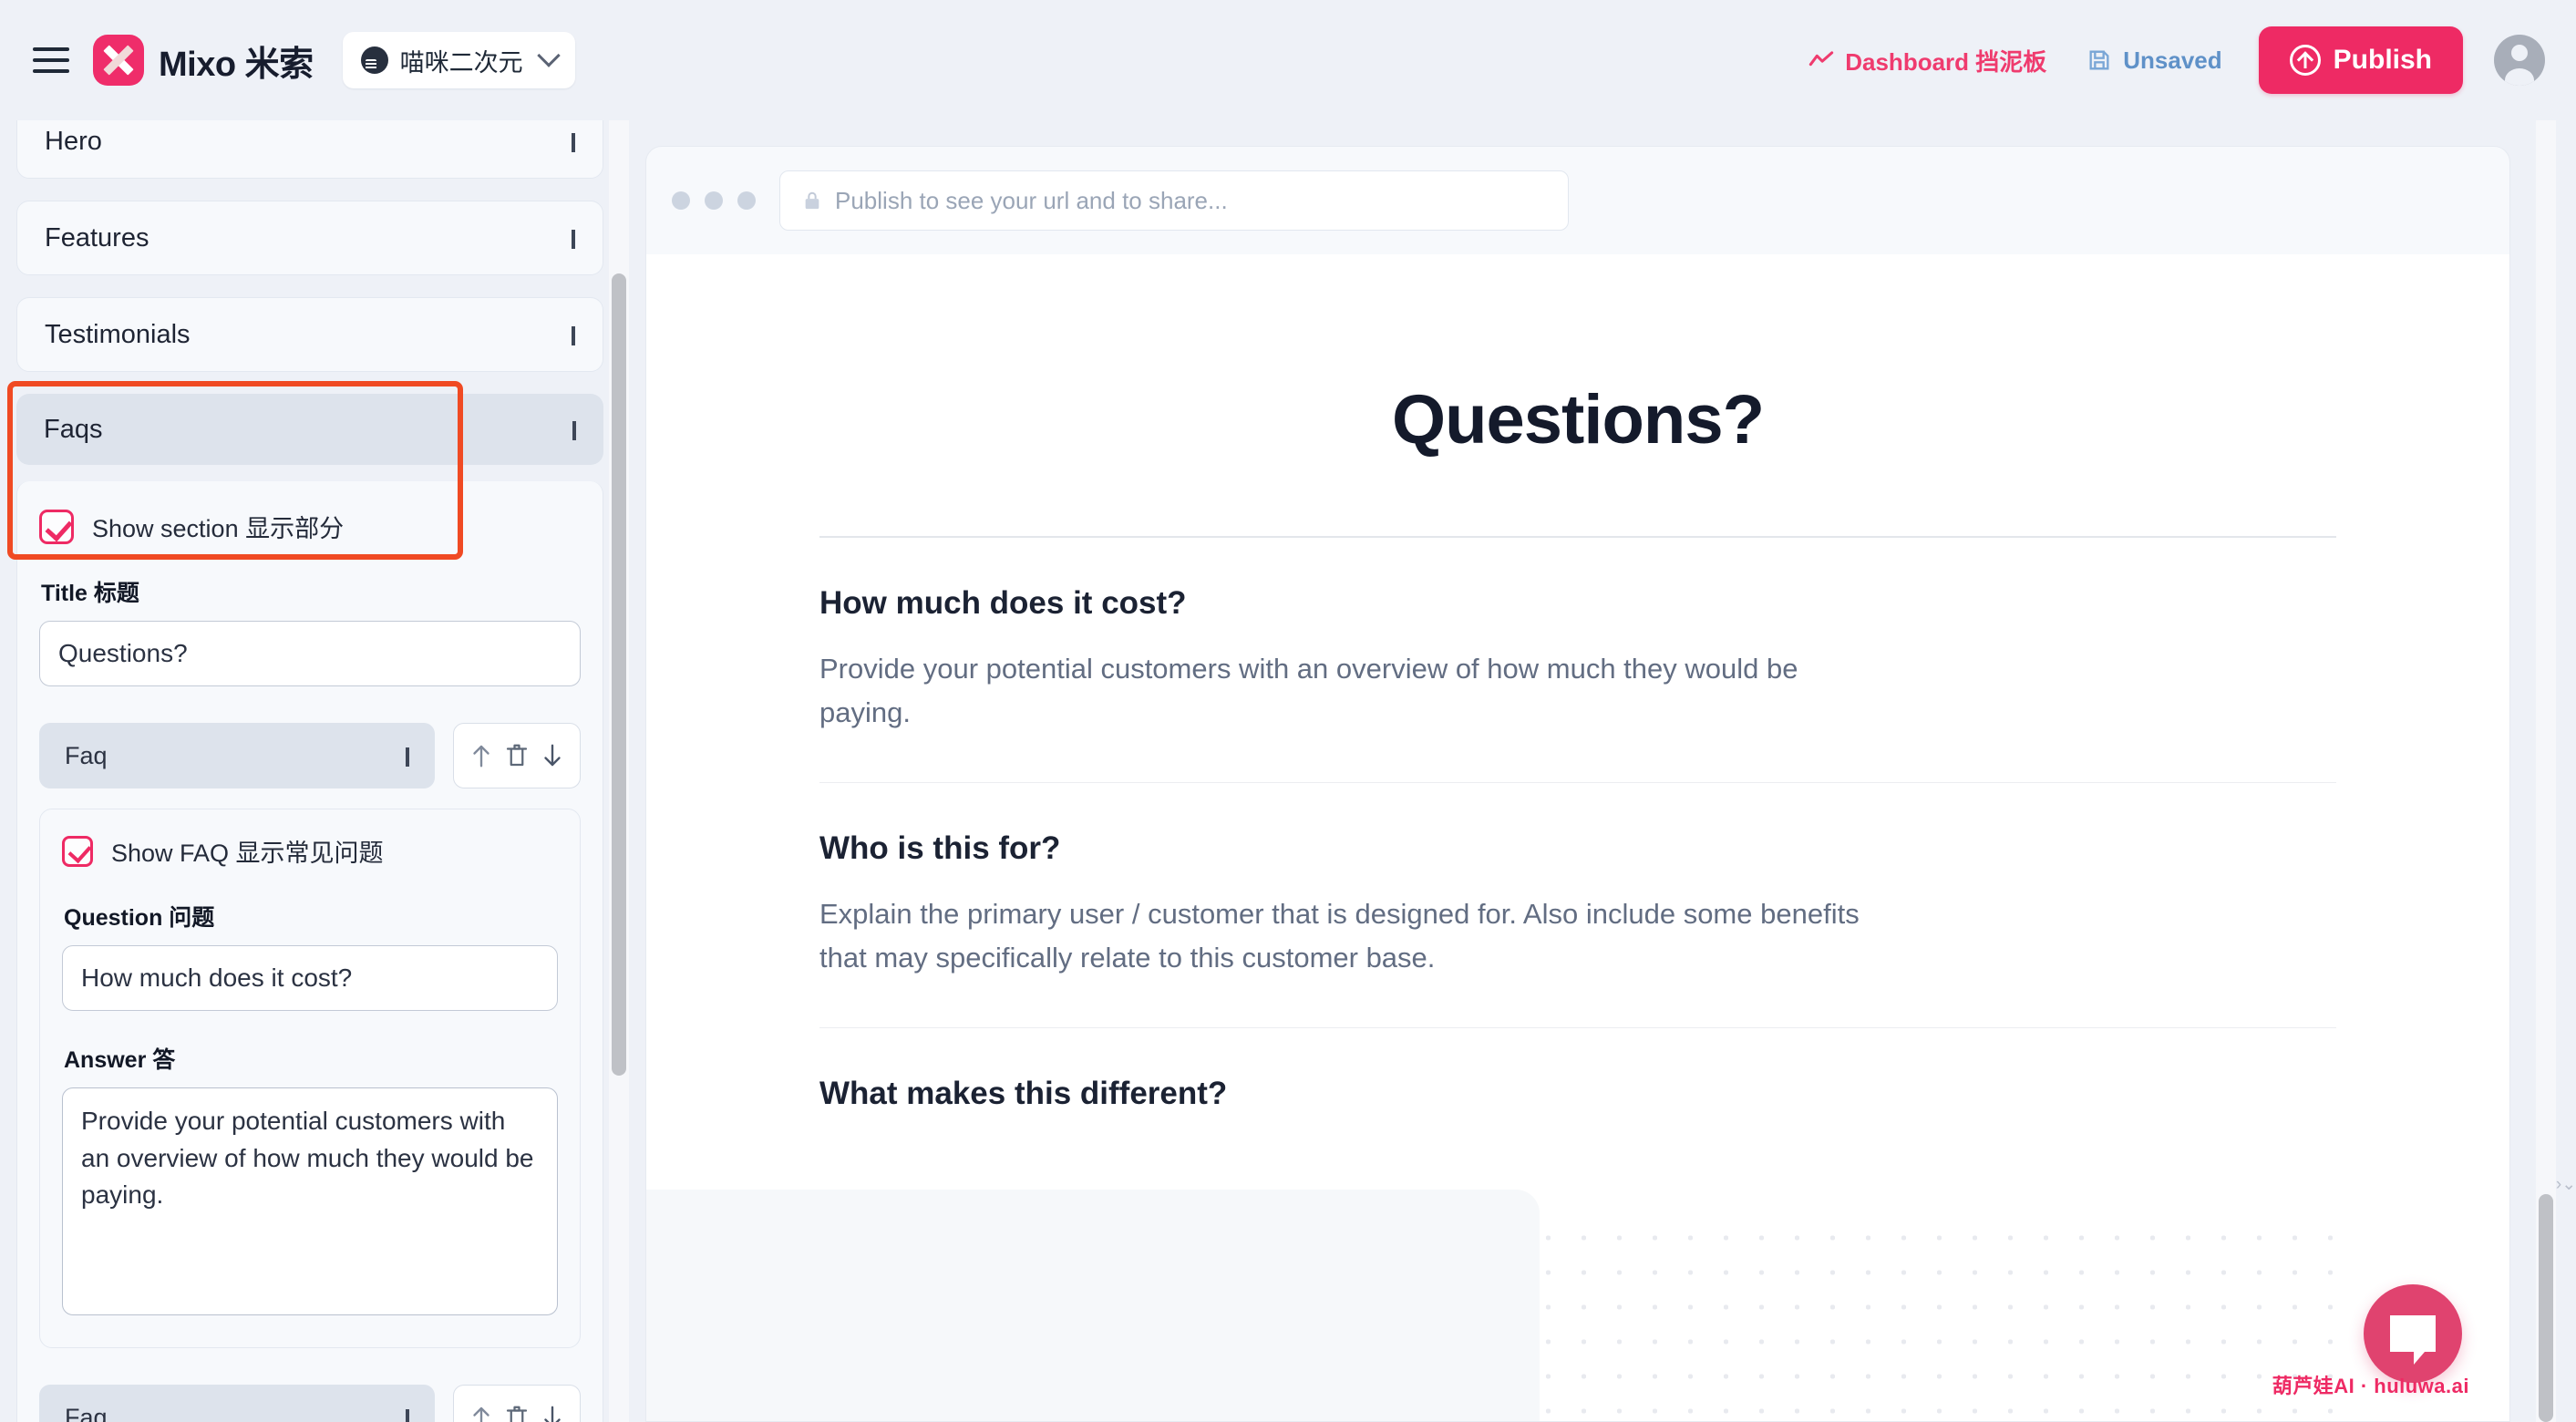  I want to click on preview-faq-question: How much does it cost?, so click(1003, 603).